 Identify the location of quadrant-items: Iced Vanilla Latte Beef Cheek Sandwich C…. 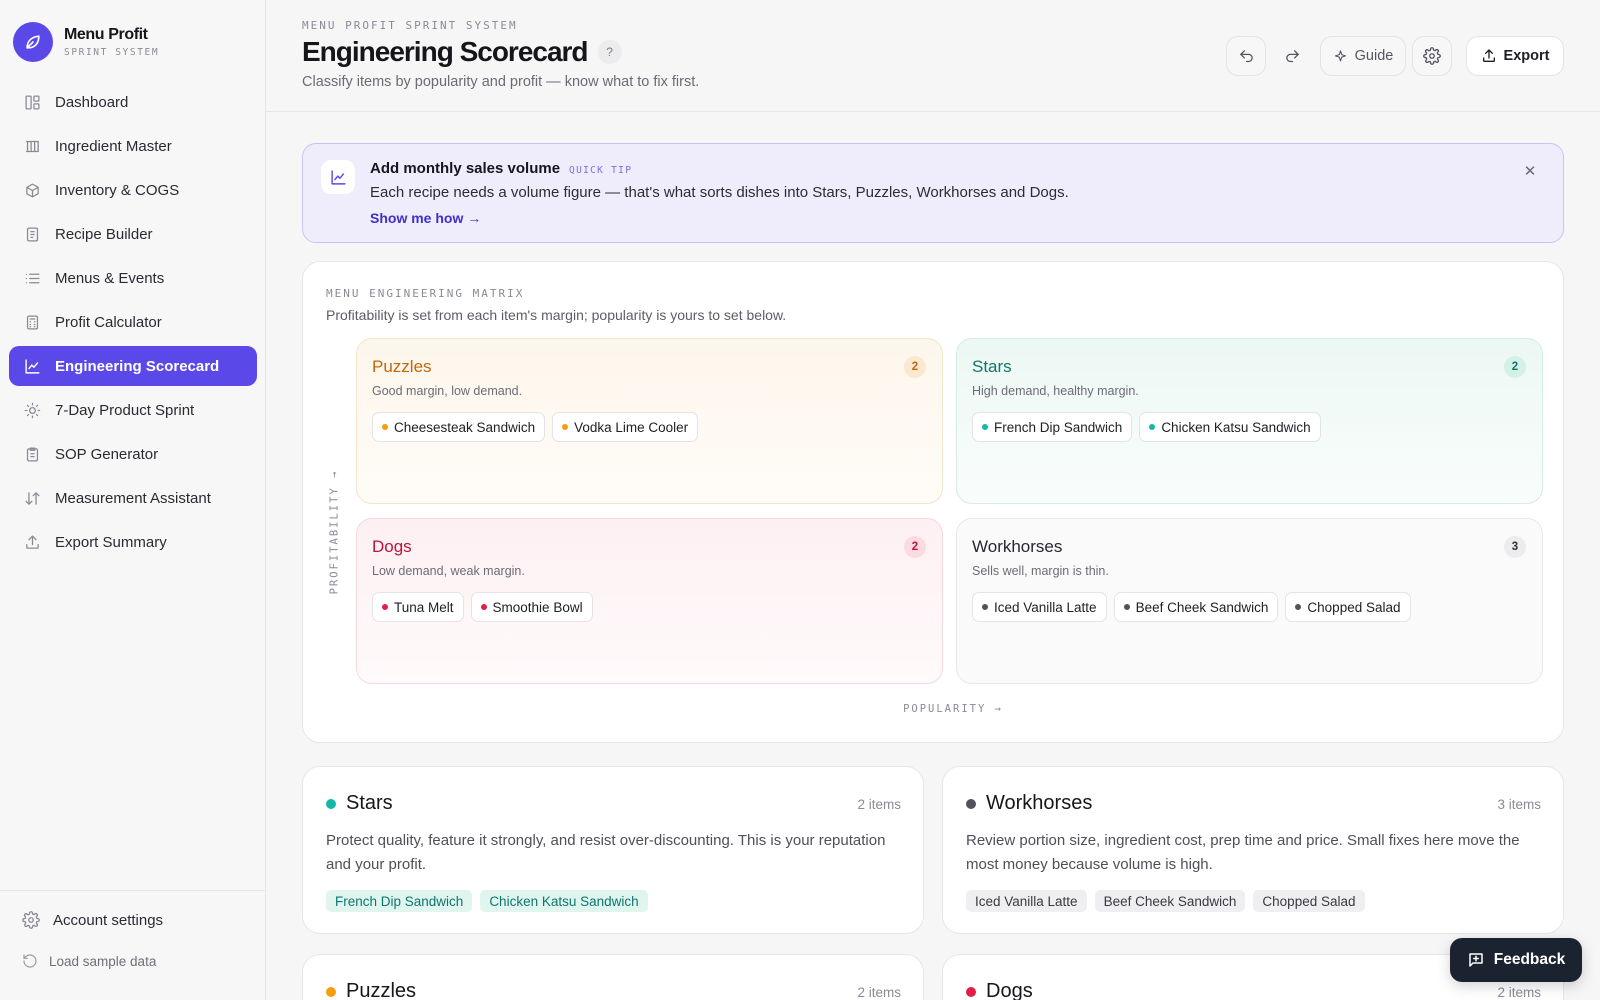
(1195, 607).